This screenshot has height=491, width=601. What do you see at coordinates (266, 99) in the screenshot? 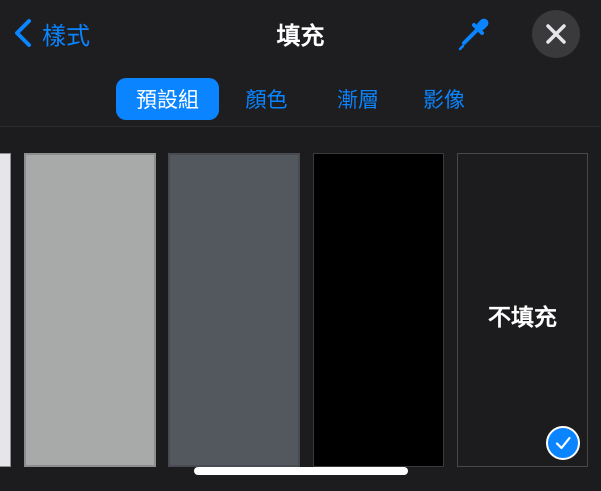
I see `tab-color: 顏色` at bounding box center [266, 99].